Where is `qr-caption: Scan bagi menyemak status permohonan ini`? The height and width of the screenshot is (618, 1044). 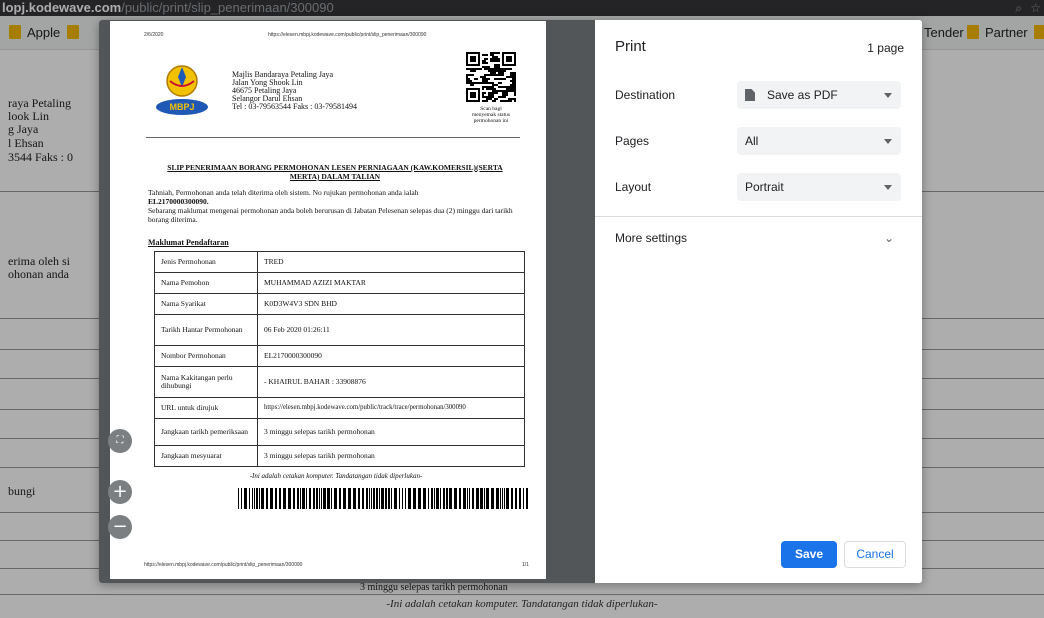 qr-caption: Scan bagi menyemak status permohonan ini is located at coordinates (491, 115).